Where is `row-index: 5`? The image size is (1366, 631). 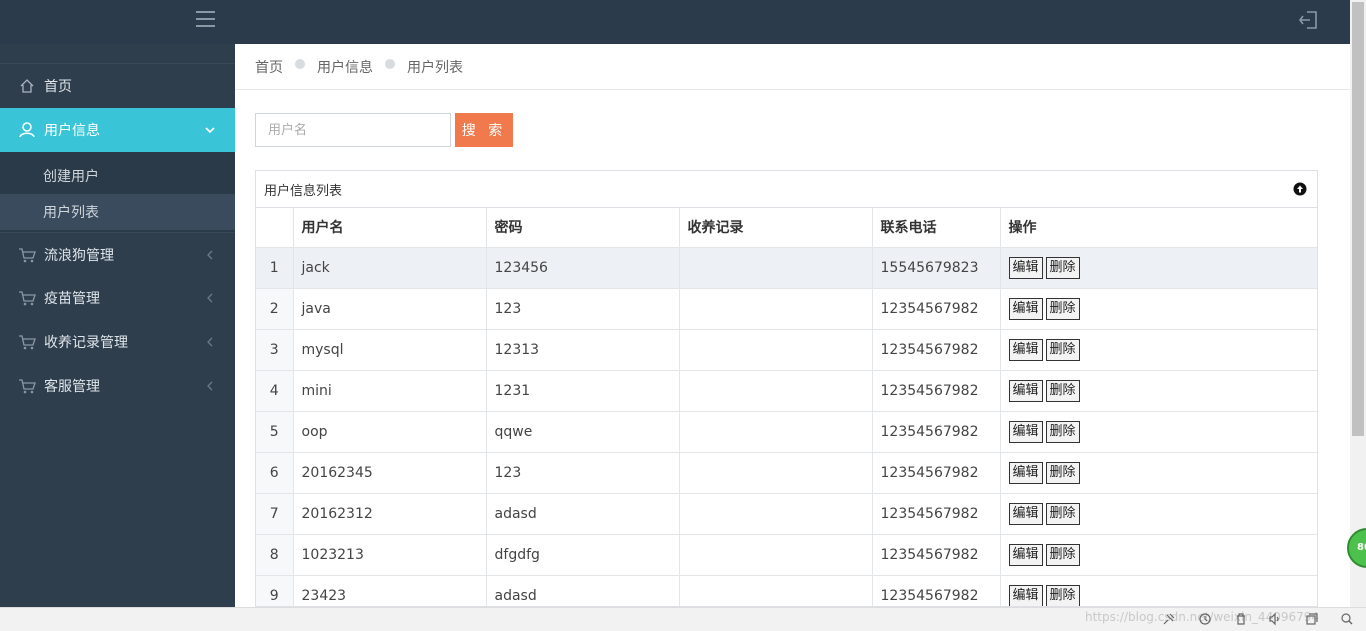 row-index: 5 is located at coordinates (275, 432).